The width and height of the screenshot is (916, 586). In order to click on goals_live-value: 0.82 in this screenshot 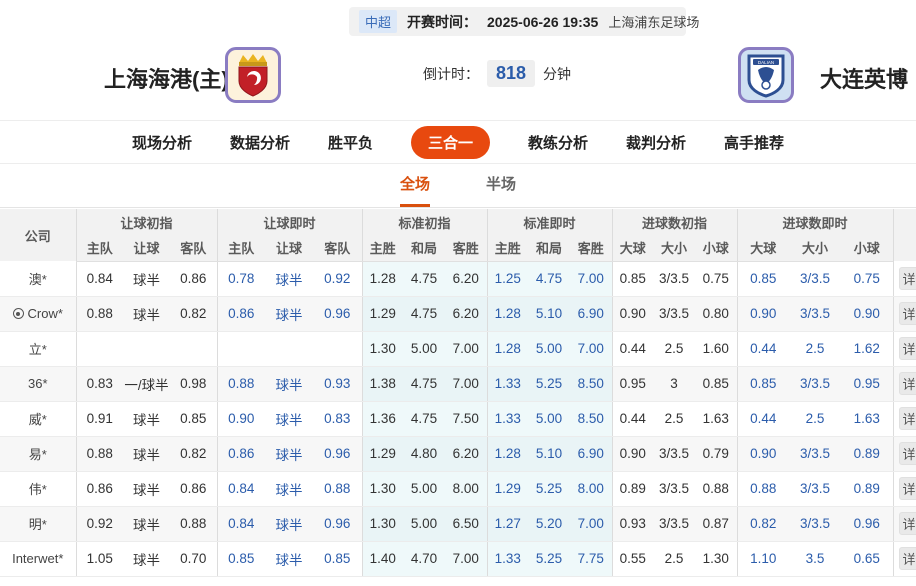, I will do `click(763, 524)`.